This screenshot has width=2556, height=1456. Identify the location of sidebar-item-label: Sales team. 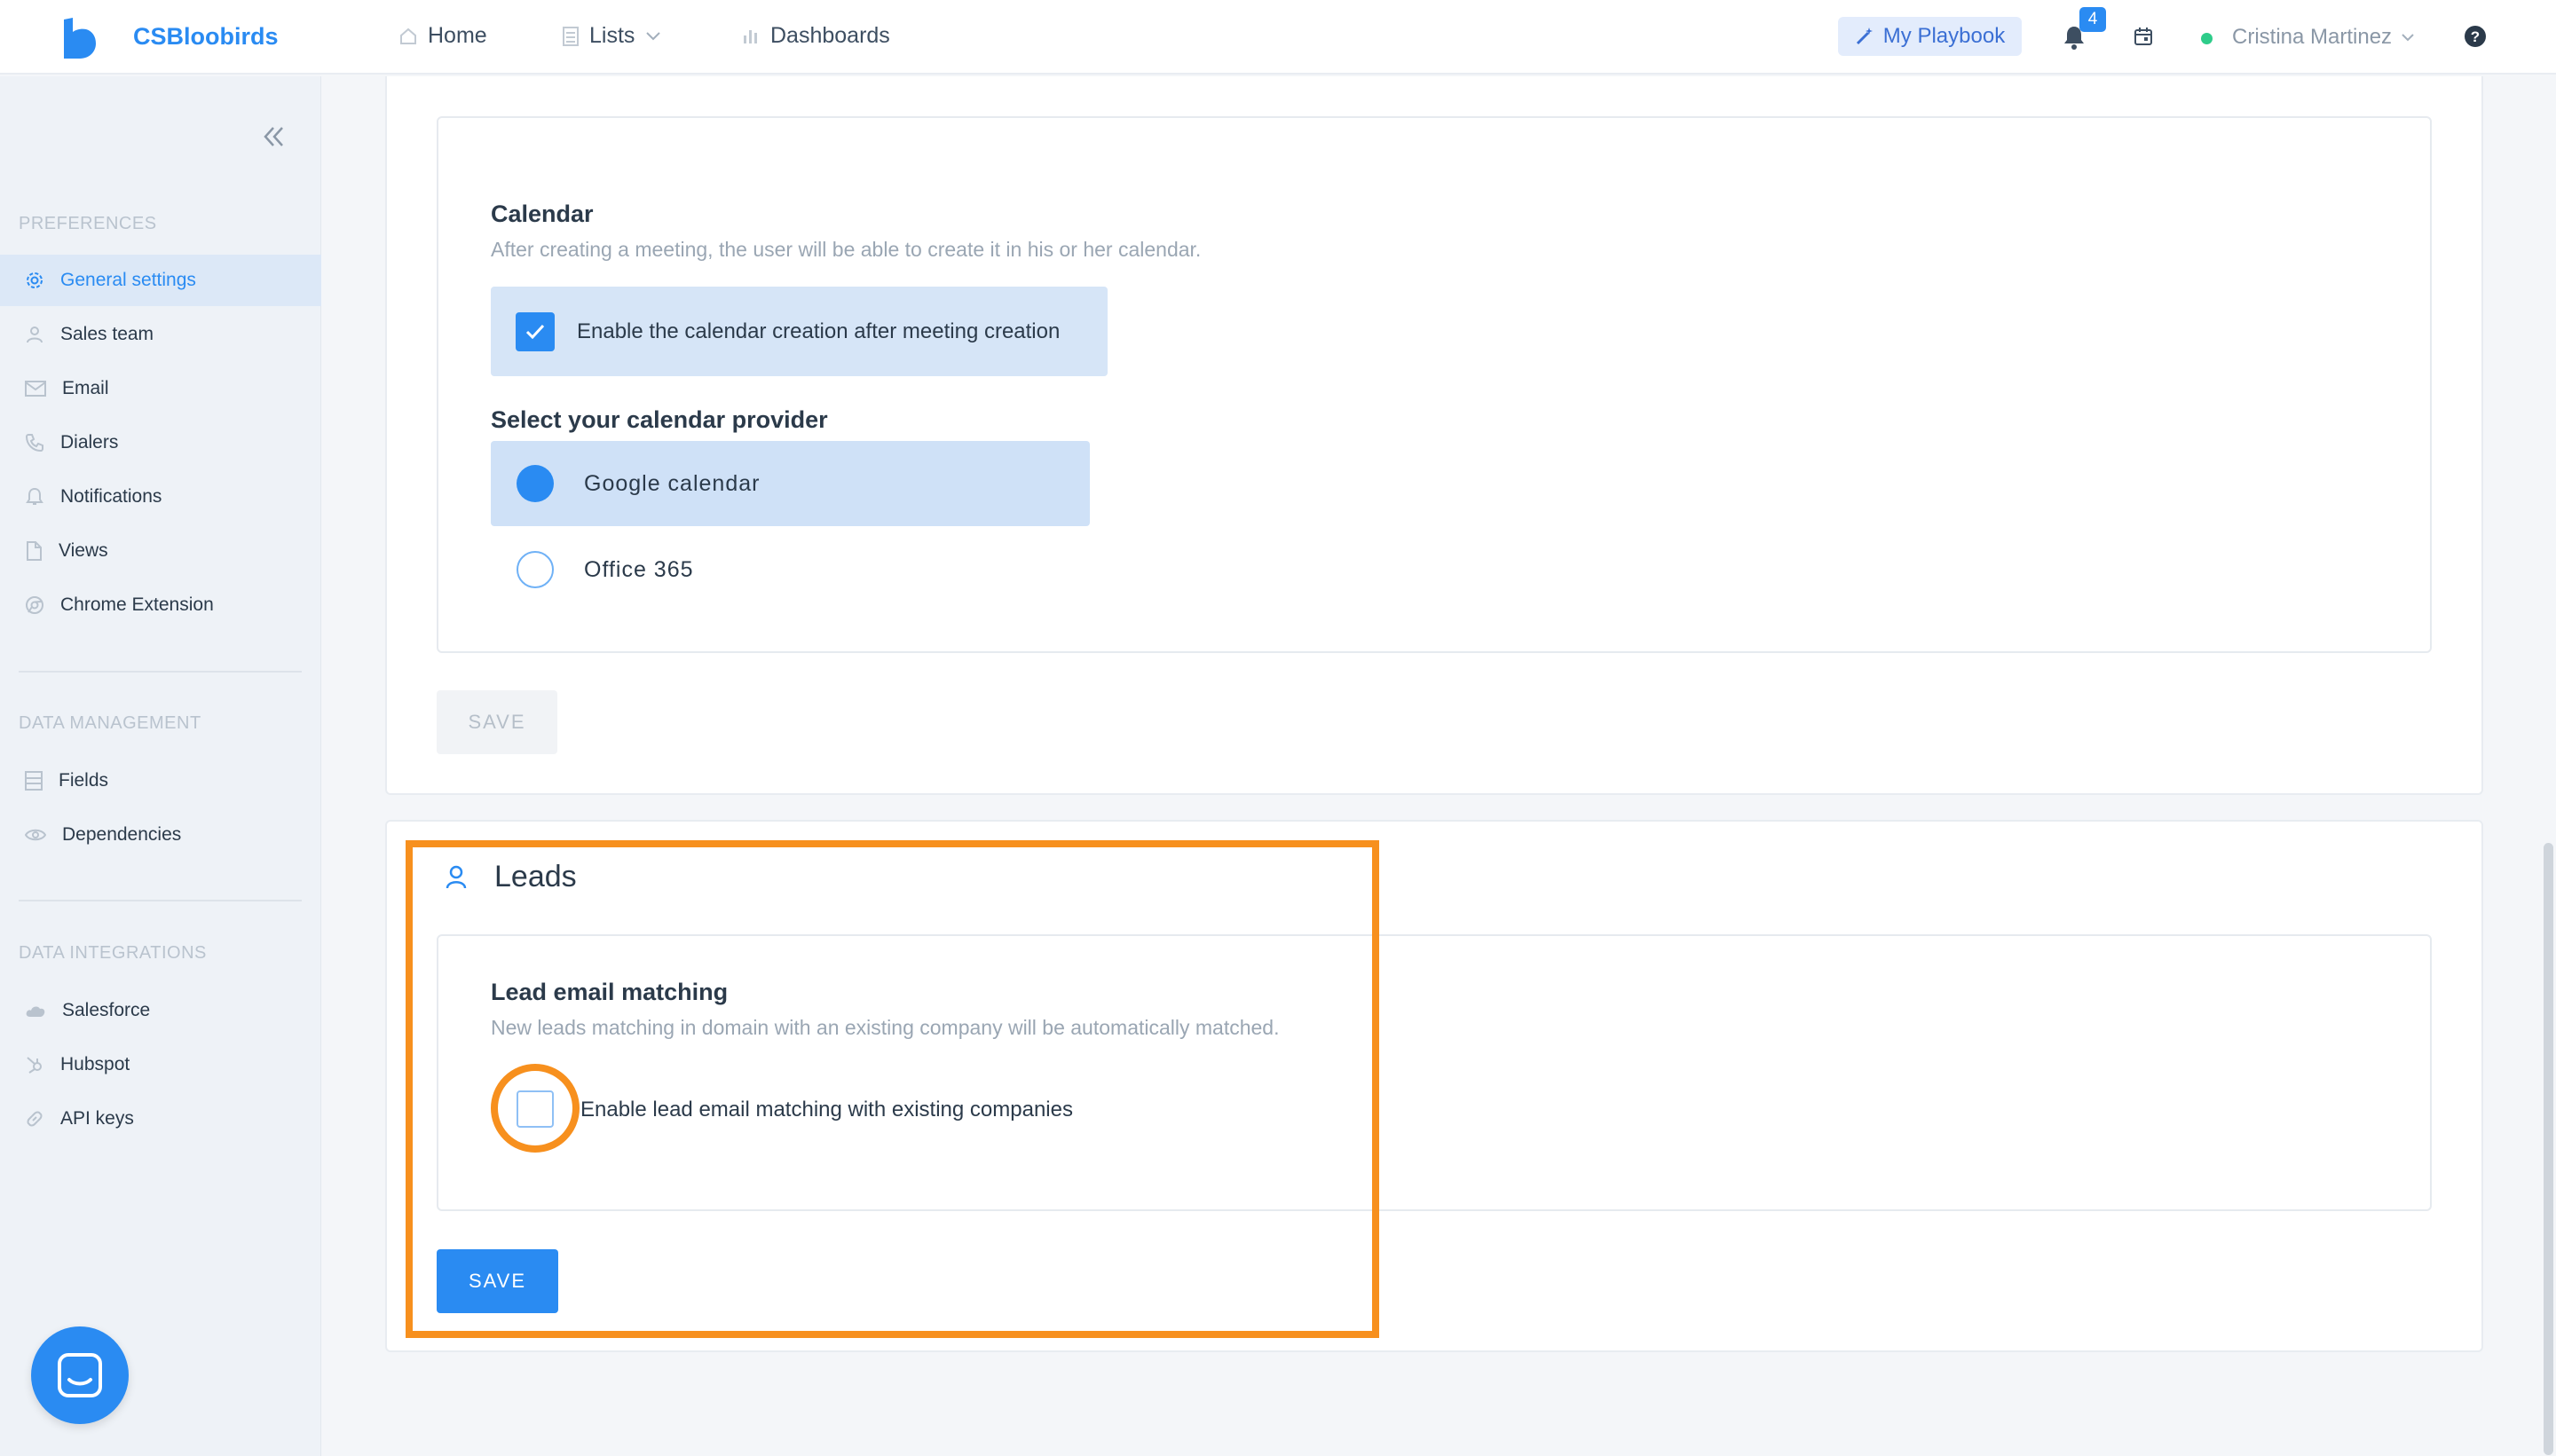
(107, 334).